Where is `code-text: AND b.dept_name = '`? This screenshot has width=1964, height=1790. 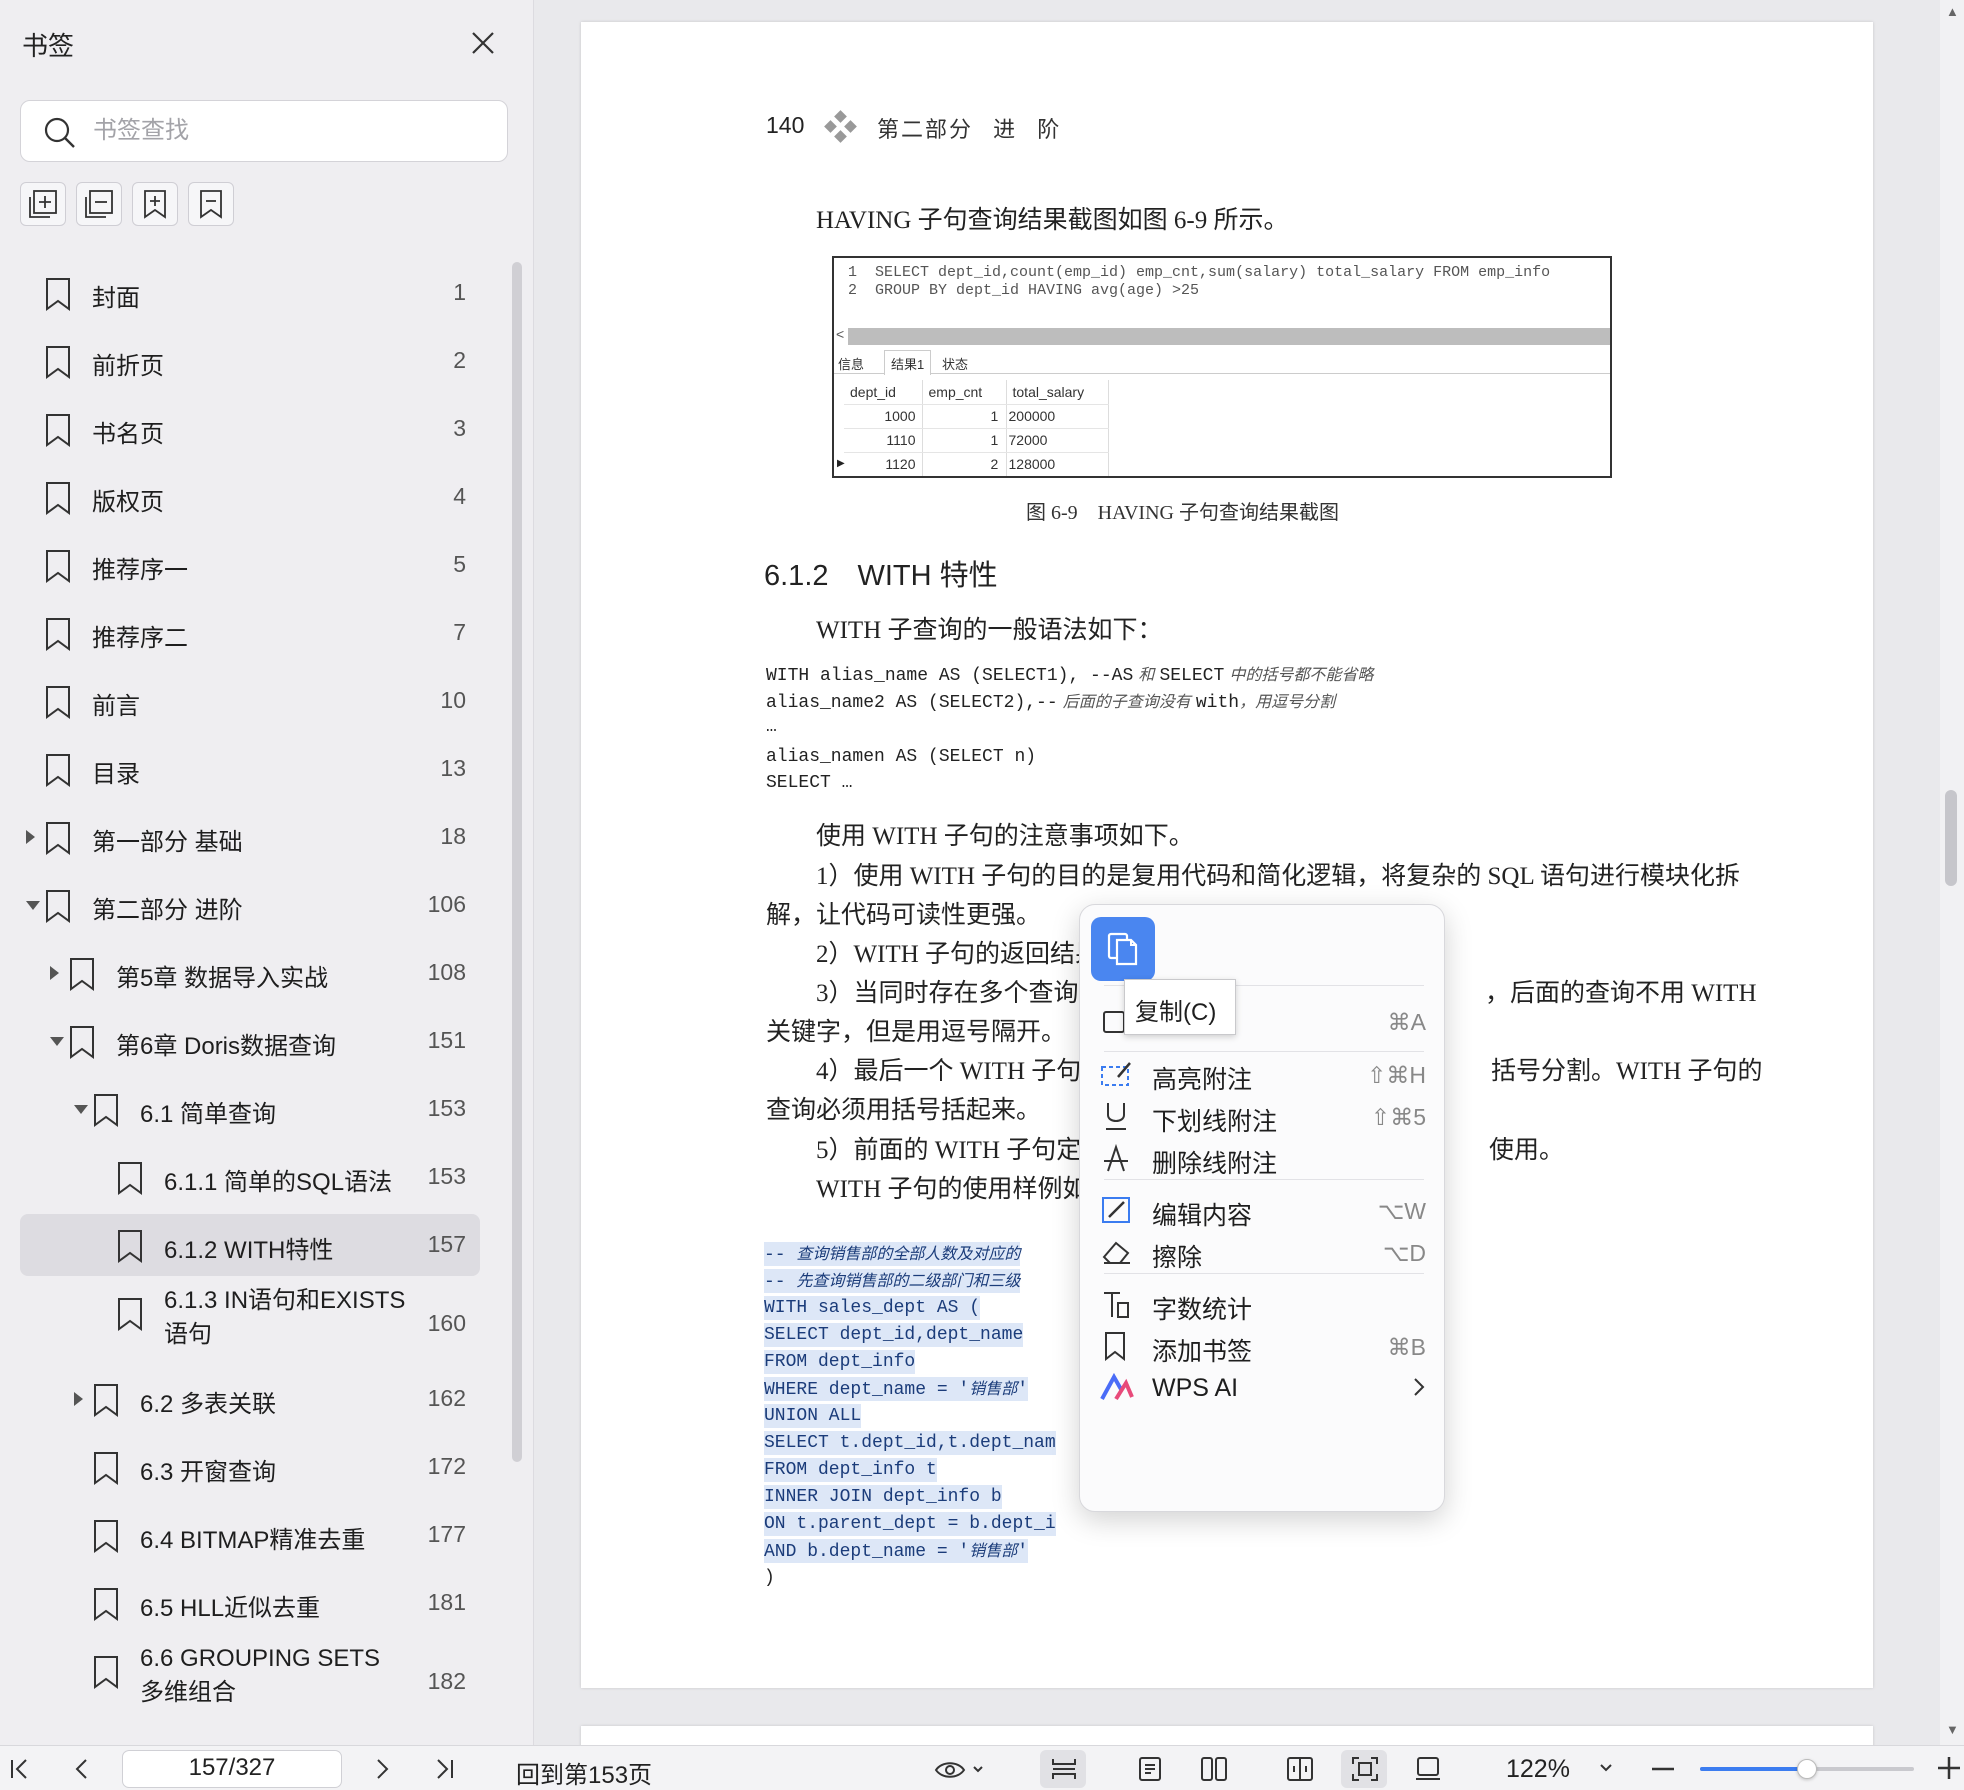
code-text: AND b.dept_name = ' is located at coordinates (867, 1552).